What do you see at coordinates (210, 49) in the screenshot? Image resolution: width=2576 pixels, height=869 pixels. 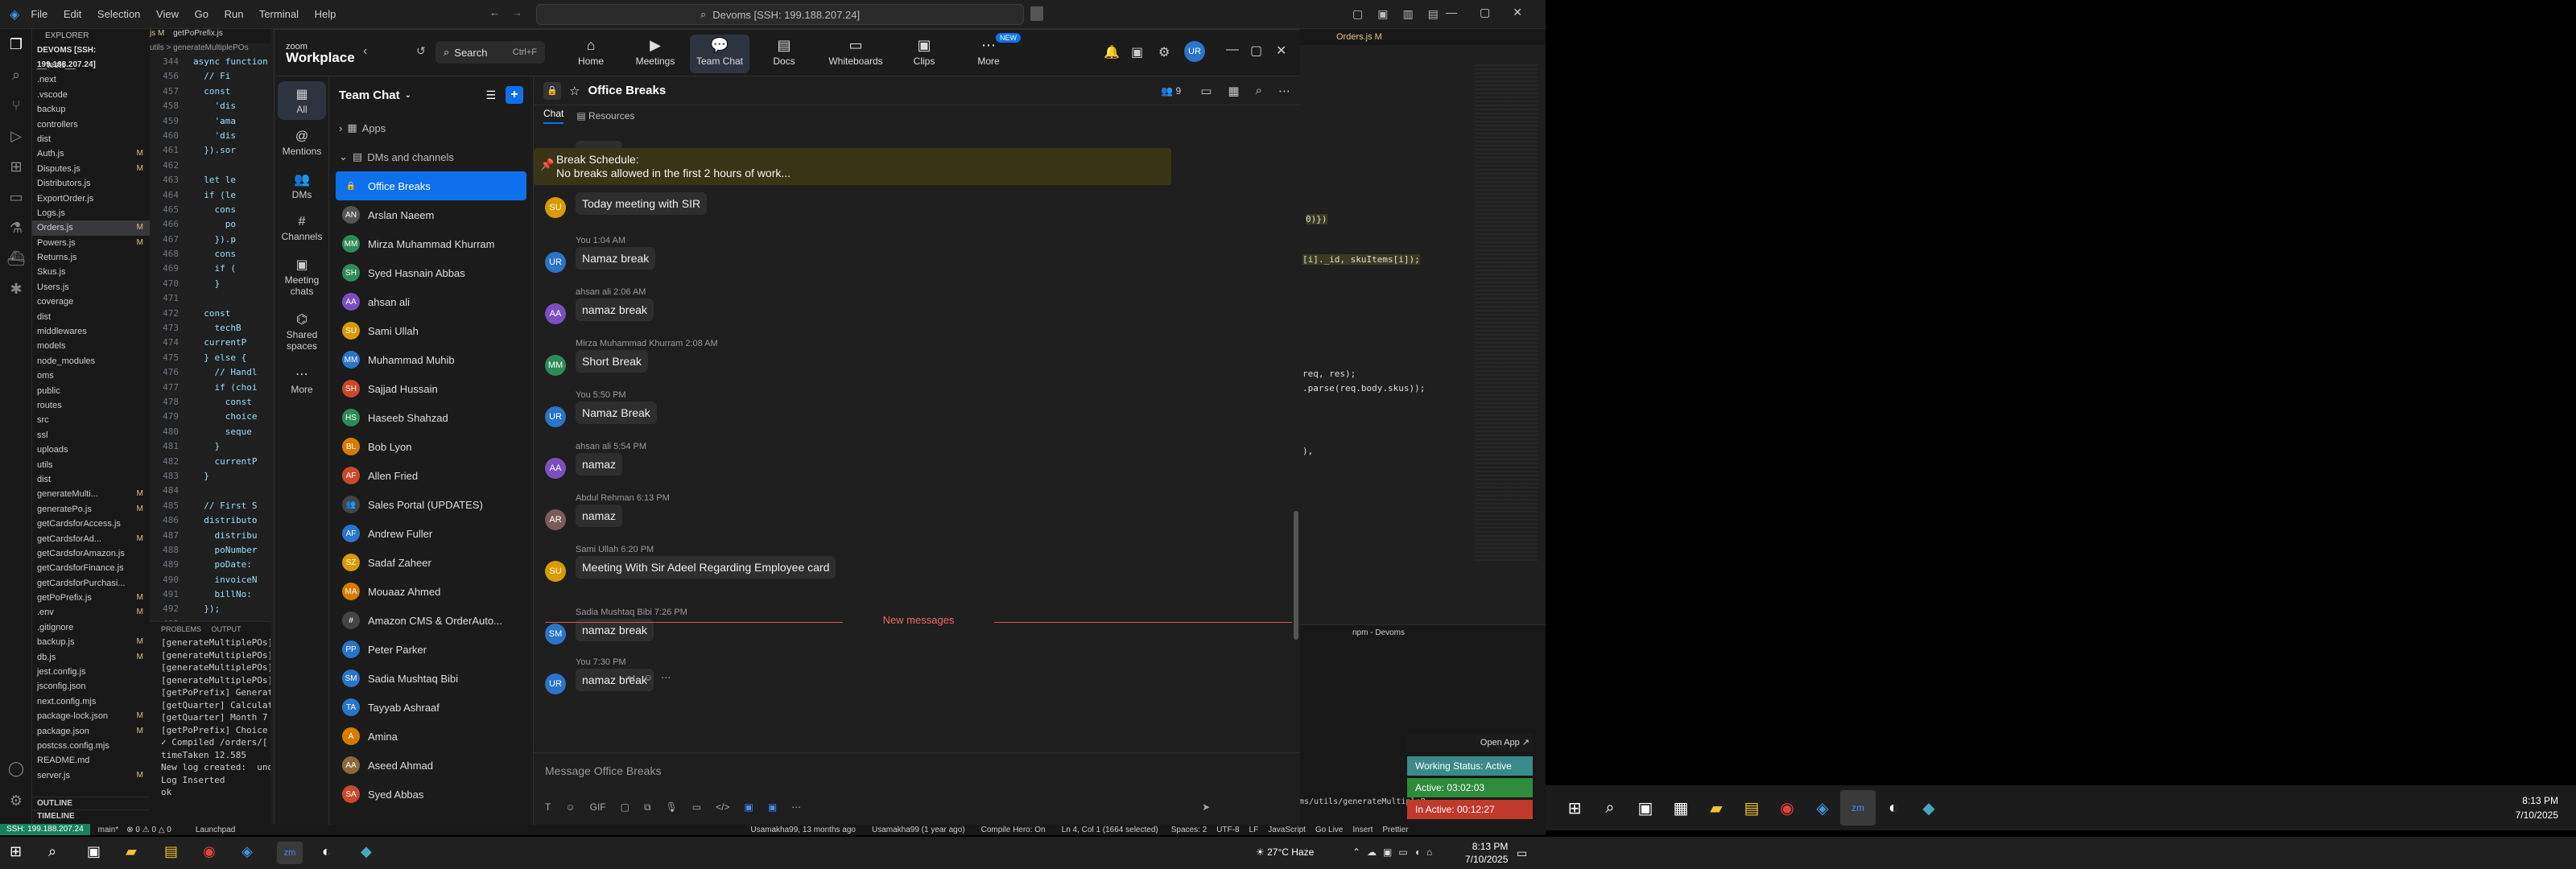 I see `breadcrumb: utils > generateMultiplePOs` at bounding box center [210, 49].